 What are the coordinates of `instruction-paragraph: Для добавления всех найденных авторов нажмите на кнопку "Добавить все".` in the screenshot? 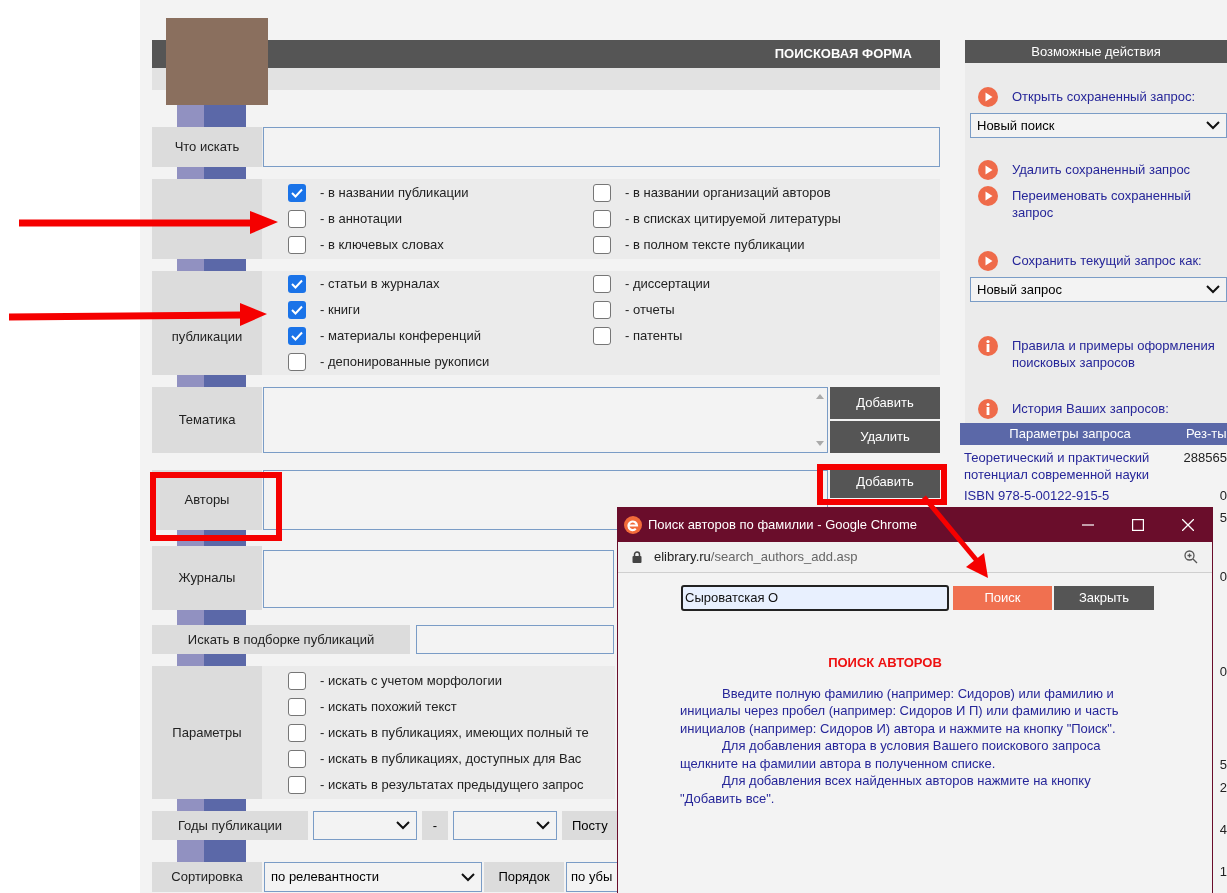 It's located at (886, 789).